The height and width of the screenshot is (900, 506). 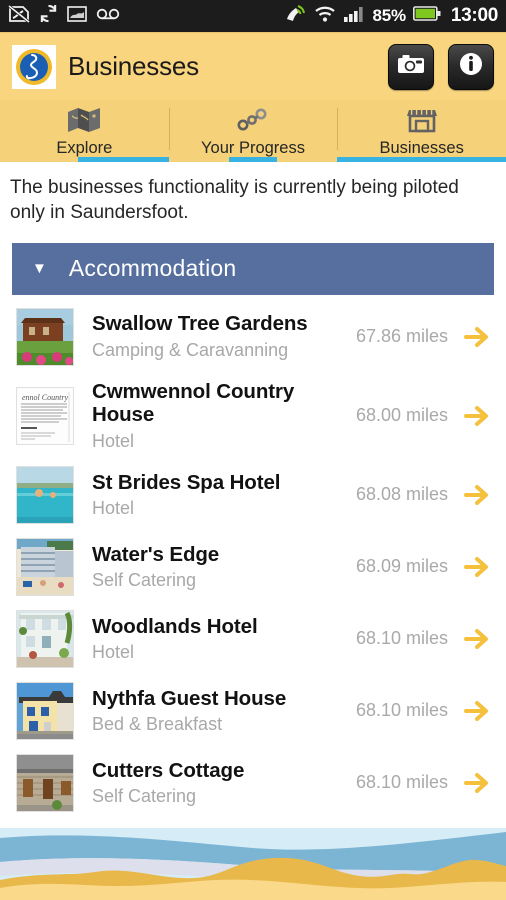 I want to click on listing-distance: 68.08 miles, so click(x=401, y=494).